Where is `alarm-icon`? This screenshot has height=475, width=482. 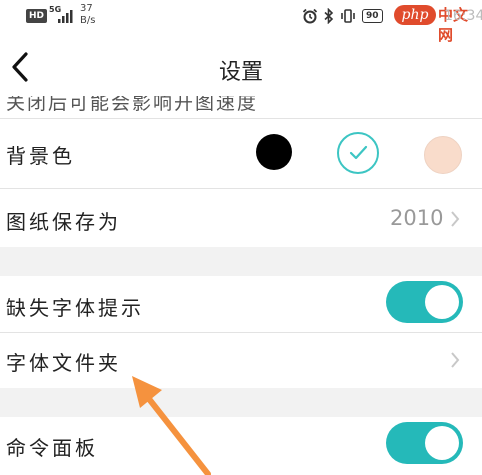
alarm-icon is located at coordinates (310, 16).